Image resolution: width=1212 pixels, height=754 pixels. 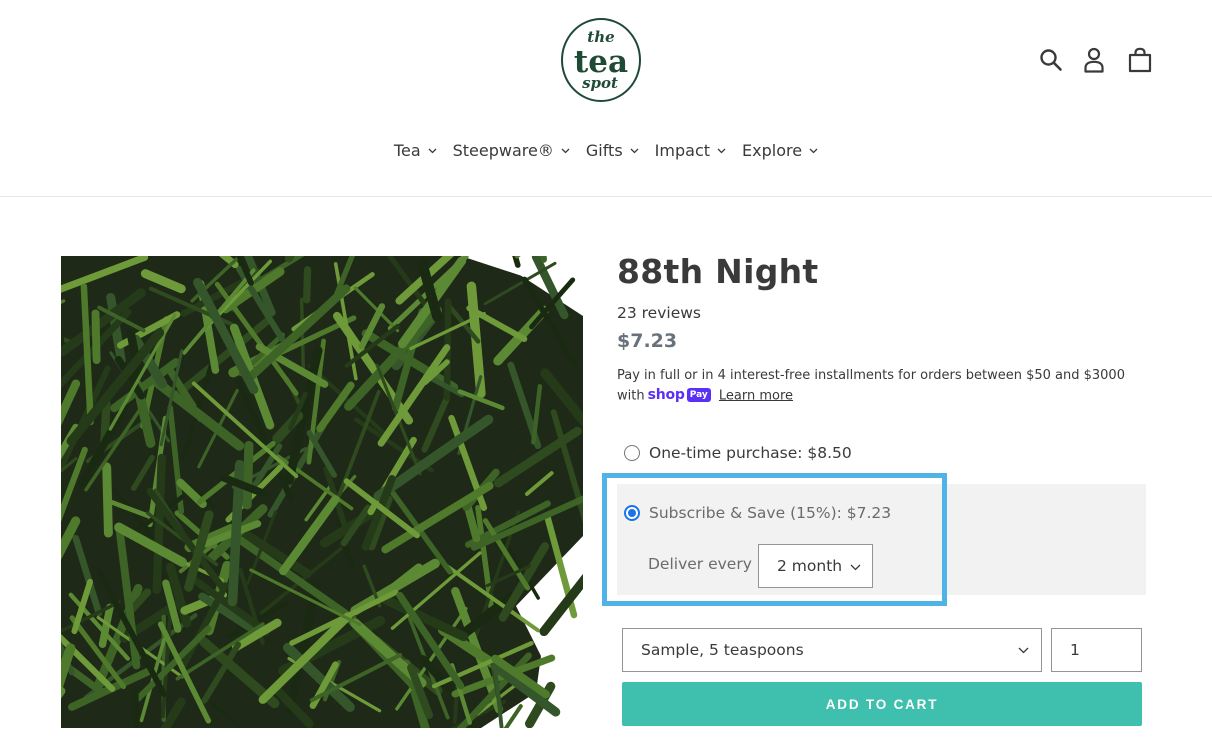 I want to click on subscribe-radio, so click(x=632, y=513).